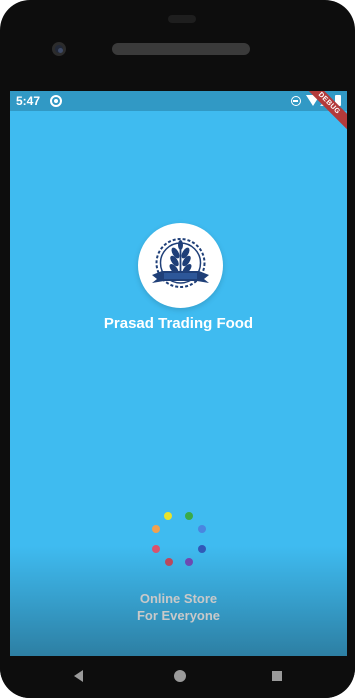  What do you see at coordinates (78, 676) in the screenshot?
I see `back-icon` at bounding box center [78, 676].